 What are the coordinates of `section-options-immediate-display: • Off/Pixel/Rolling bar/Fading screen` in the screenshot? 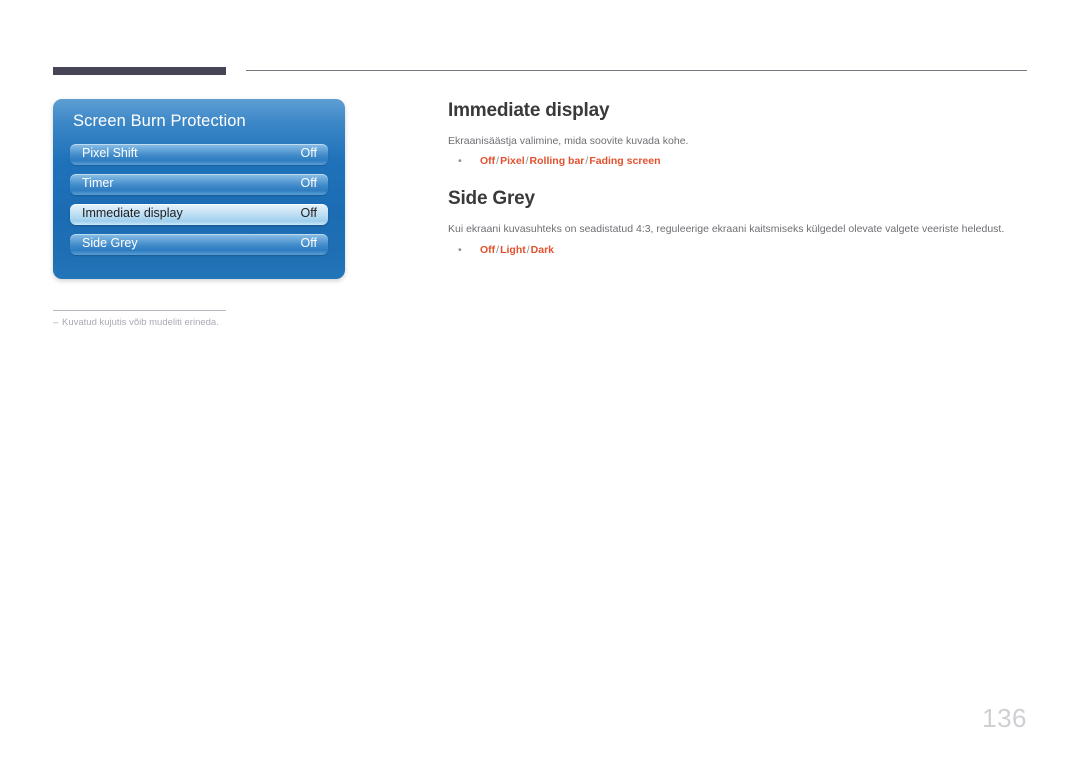 It's located at (559, 161).